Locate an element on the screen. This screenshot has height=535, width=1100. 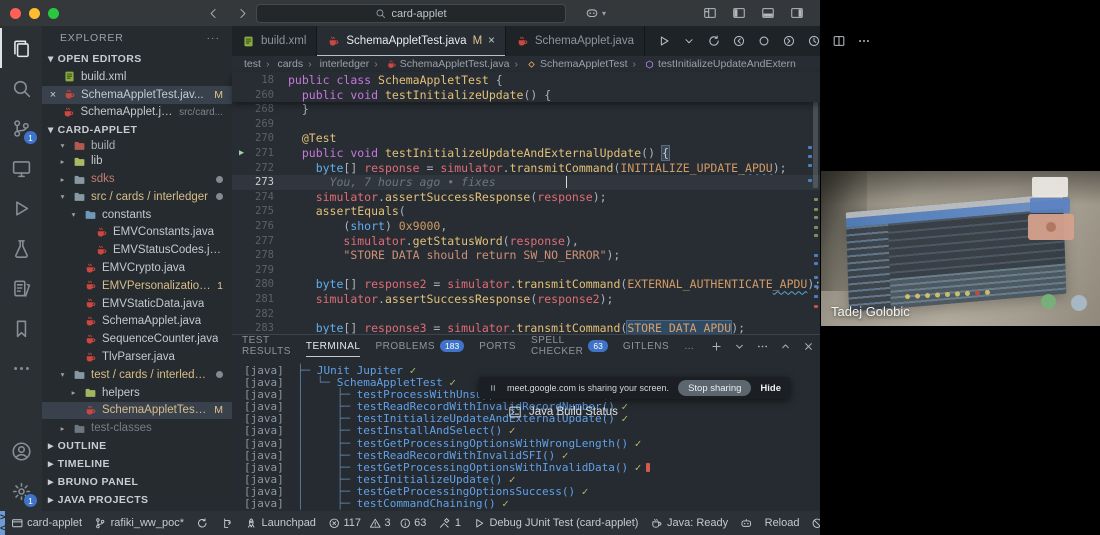
breadcrumb-item: testInitializeUpdateAndExtern is located at coordinates (712, 64).